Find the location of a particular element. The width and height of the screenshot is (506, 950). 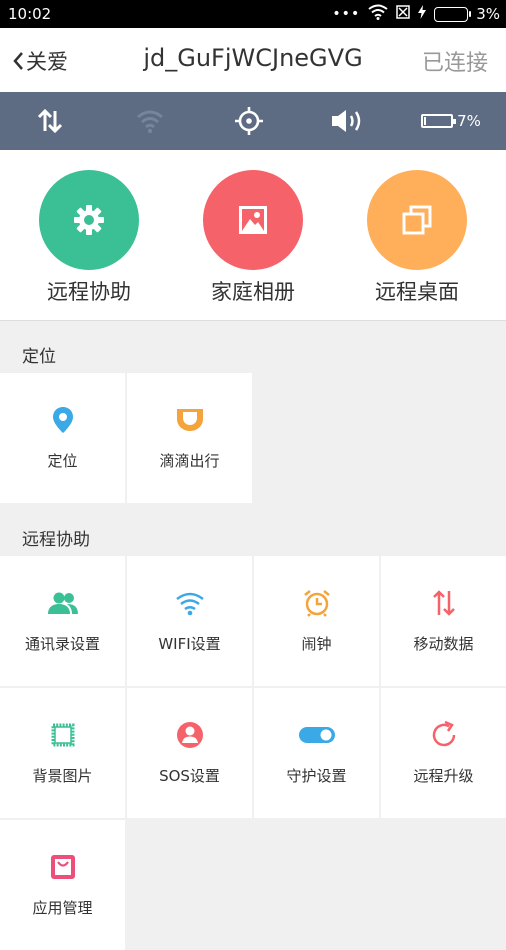

battery-percent: 3% is located at coordinates (488, 14).